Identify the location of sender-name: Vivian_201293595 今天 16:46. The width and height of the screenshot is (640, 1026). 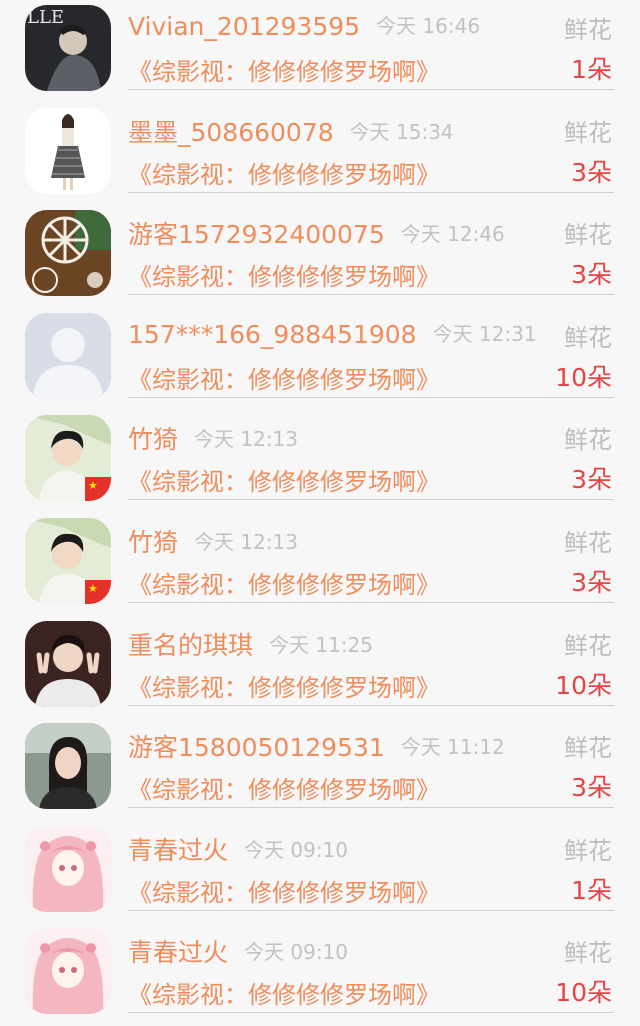
(304, 25).